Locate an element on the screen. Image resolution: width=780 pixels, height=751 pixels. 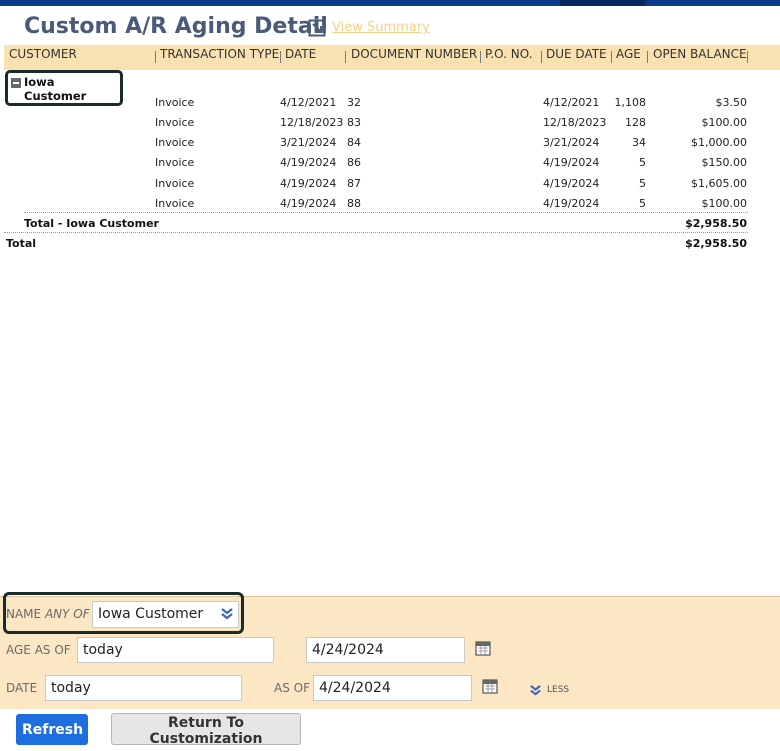
subtotal-label: Total - Iowa Customer is located at coordinates (91, 223).